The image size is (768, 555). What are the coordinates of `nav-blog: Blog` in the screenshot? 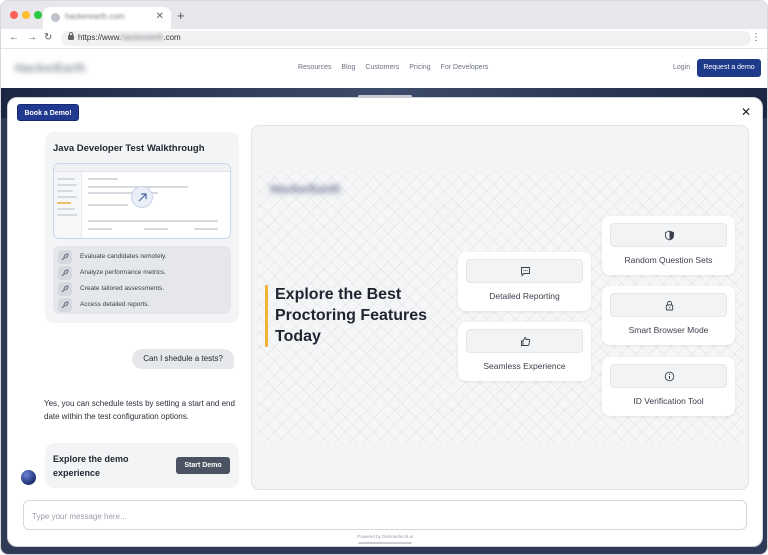 It's located at (348, 67).